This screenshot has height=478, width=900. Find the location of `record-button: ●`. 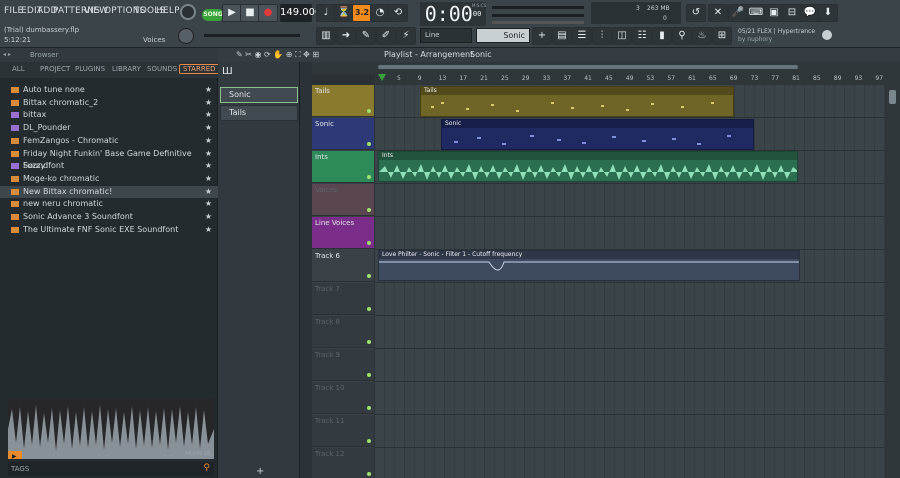

record-button: ● is located at coordinates (268, 13).